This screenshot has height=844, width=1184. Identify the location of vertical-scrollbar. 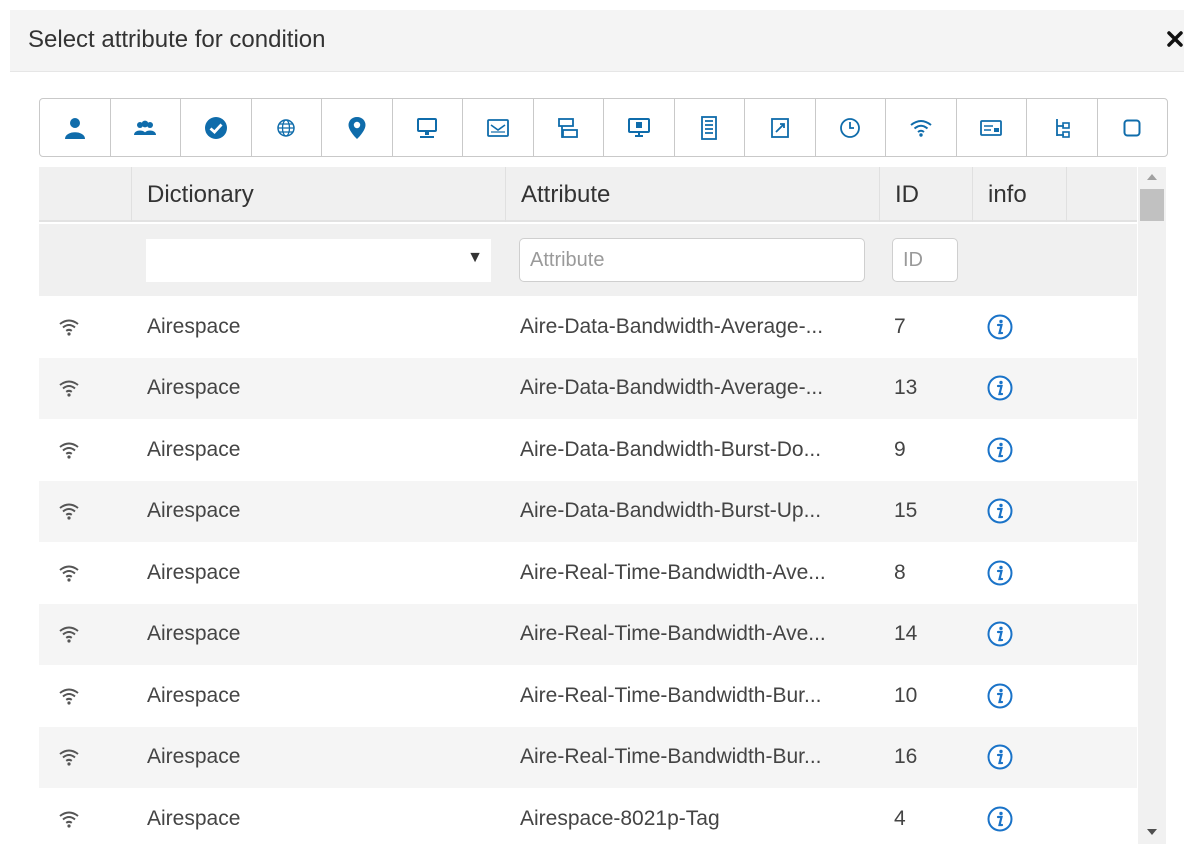
(1152, 505).